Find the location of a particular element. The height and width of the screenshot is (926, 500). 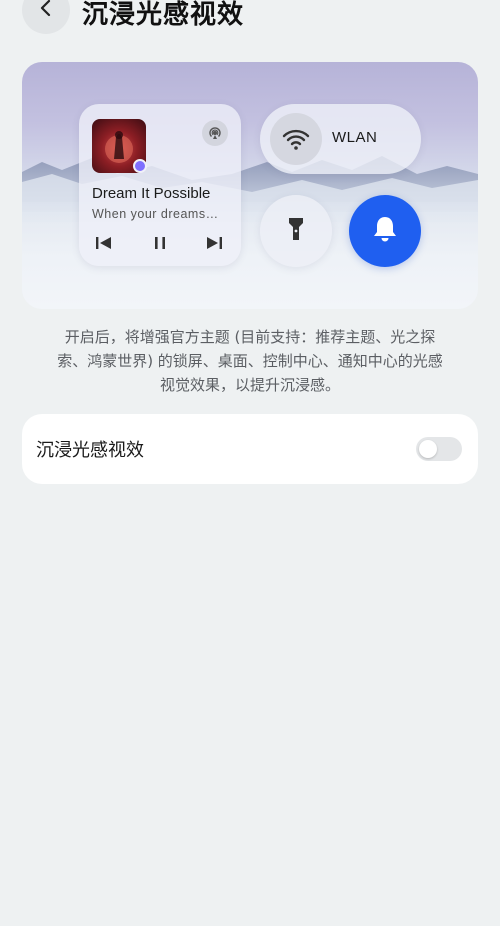

setting-row: 沉浸光感视效 is located at coordinates (250, 449).